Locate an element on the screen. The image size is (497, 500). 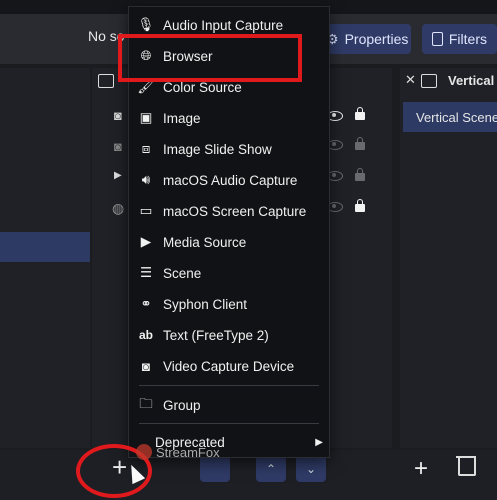
chevron-up-icon: ⌃ is located at coordinates (271, 469).